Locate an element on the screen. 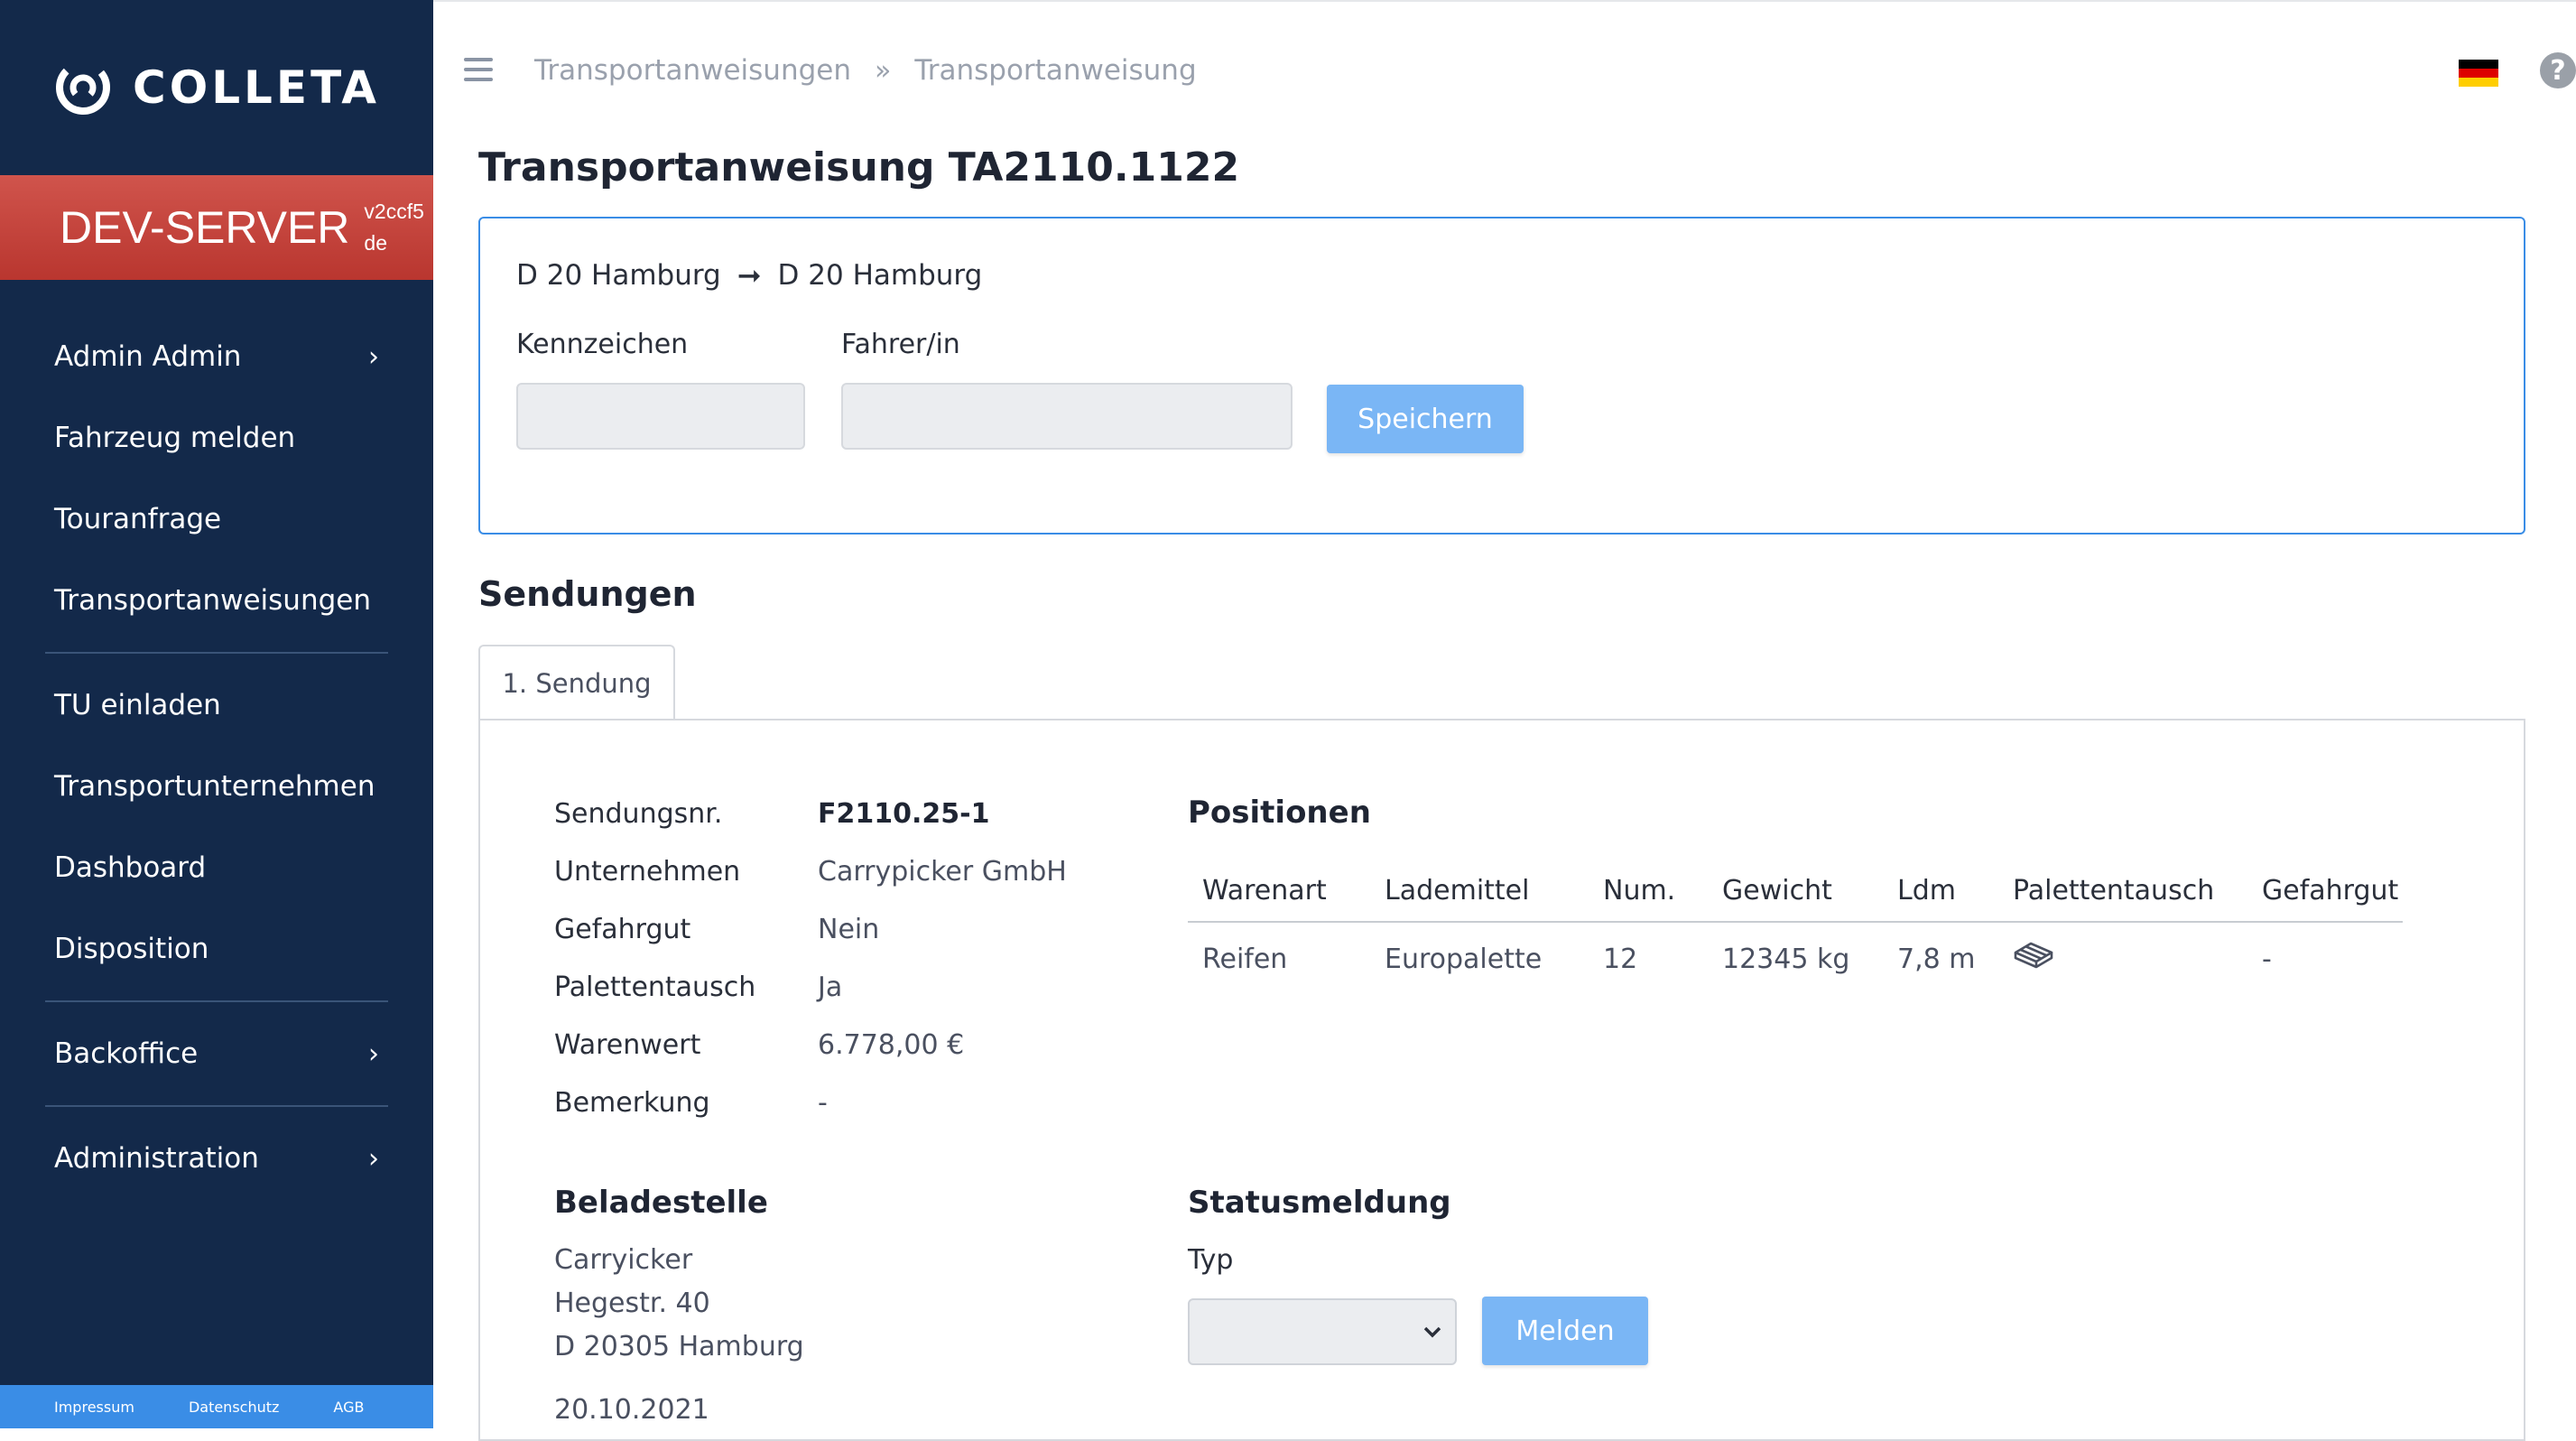 The width and height of the screenshot is (2576, 1441). driver-input is located at coordinates (1067, 417).